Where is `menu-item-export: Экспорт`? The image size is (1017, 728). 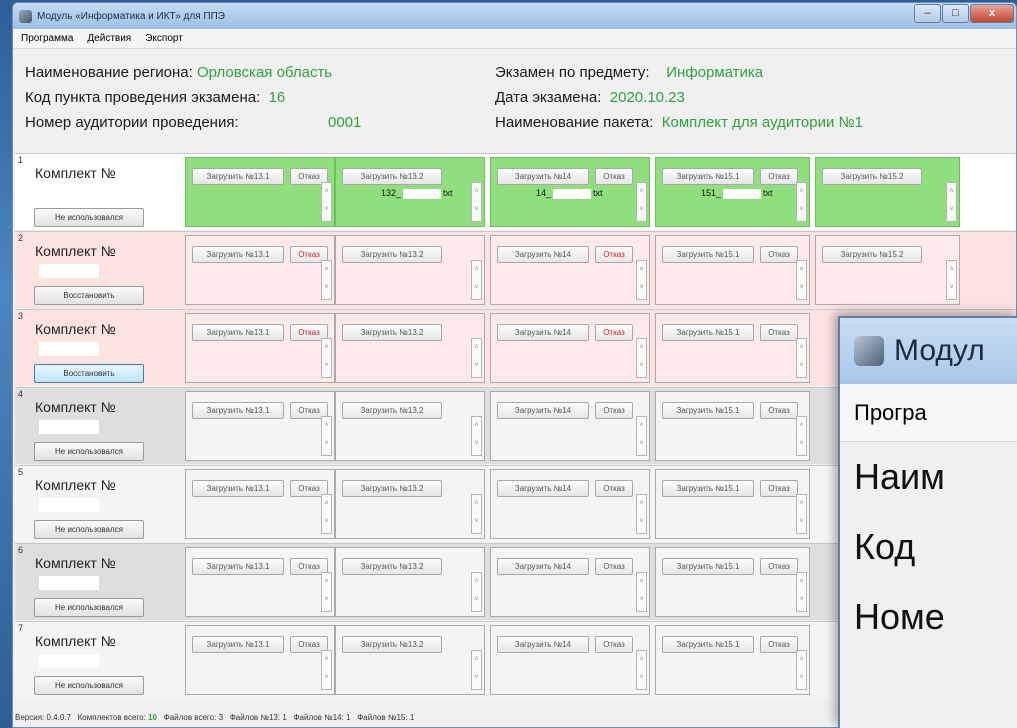
menu-item-export: Экспорт is located at coordinates (164, 38).